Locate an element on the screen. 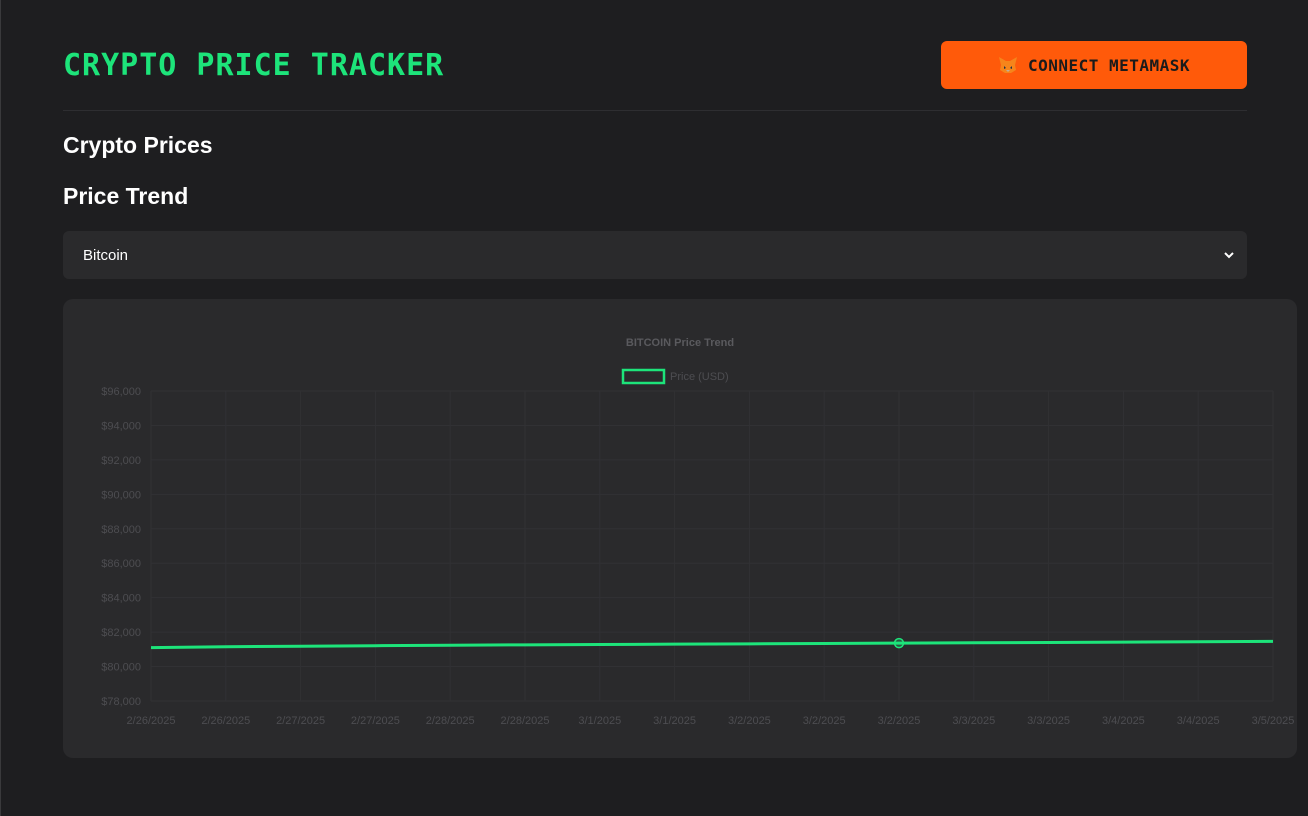 This screenshot has height=816, width=1308. y-tick-label: $78,000 is located at coordinates (121, 702).